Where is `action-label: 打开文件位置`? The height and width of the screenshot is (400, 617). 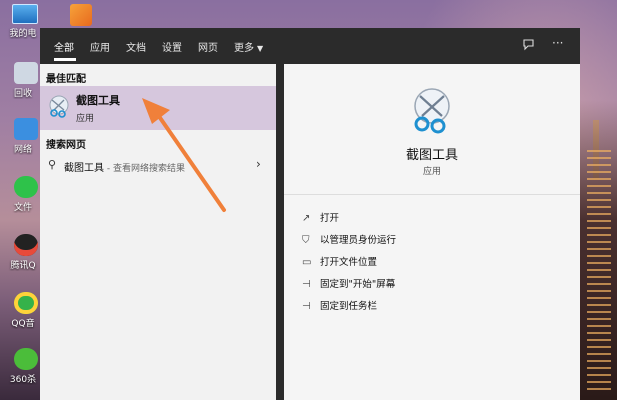
action-label: 打开文件位置 is located at coordinates (349, 262).